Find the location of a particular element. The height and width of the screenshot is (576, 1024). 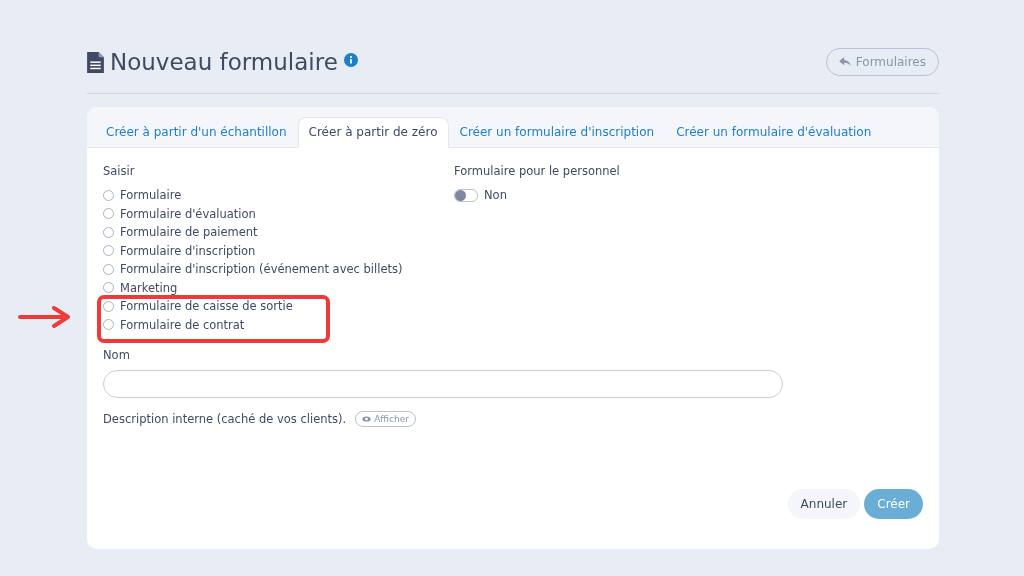

create-button: Créer is located at coordinates (893, 504).